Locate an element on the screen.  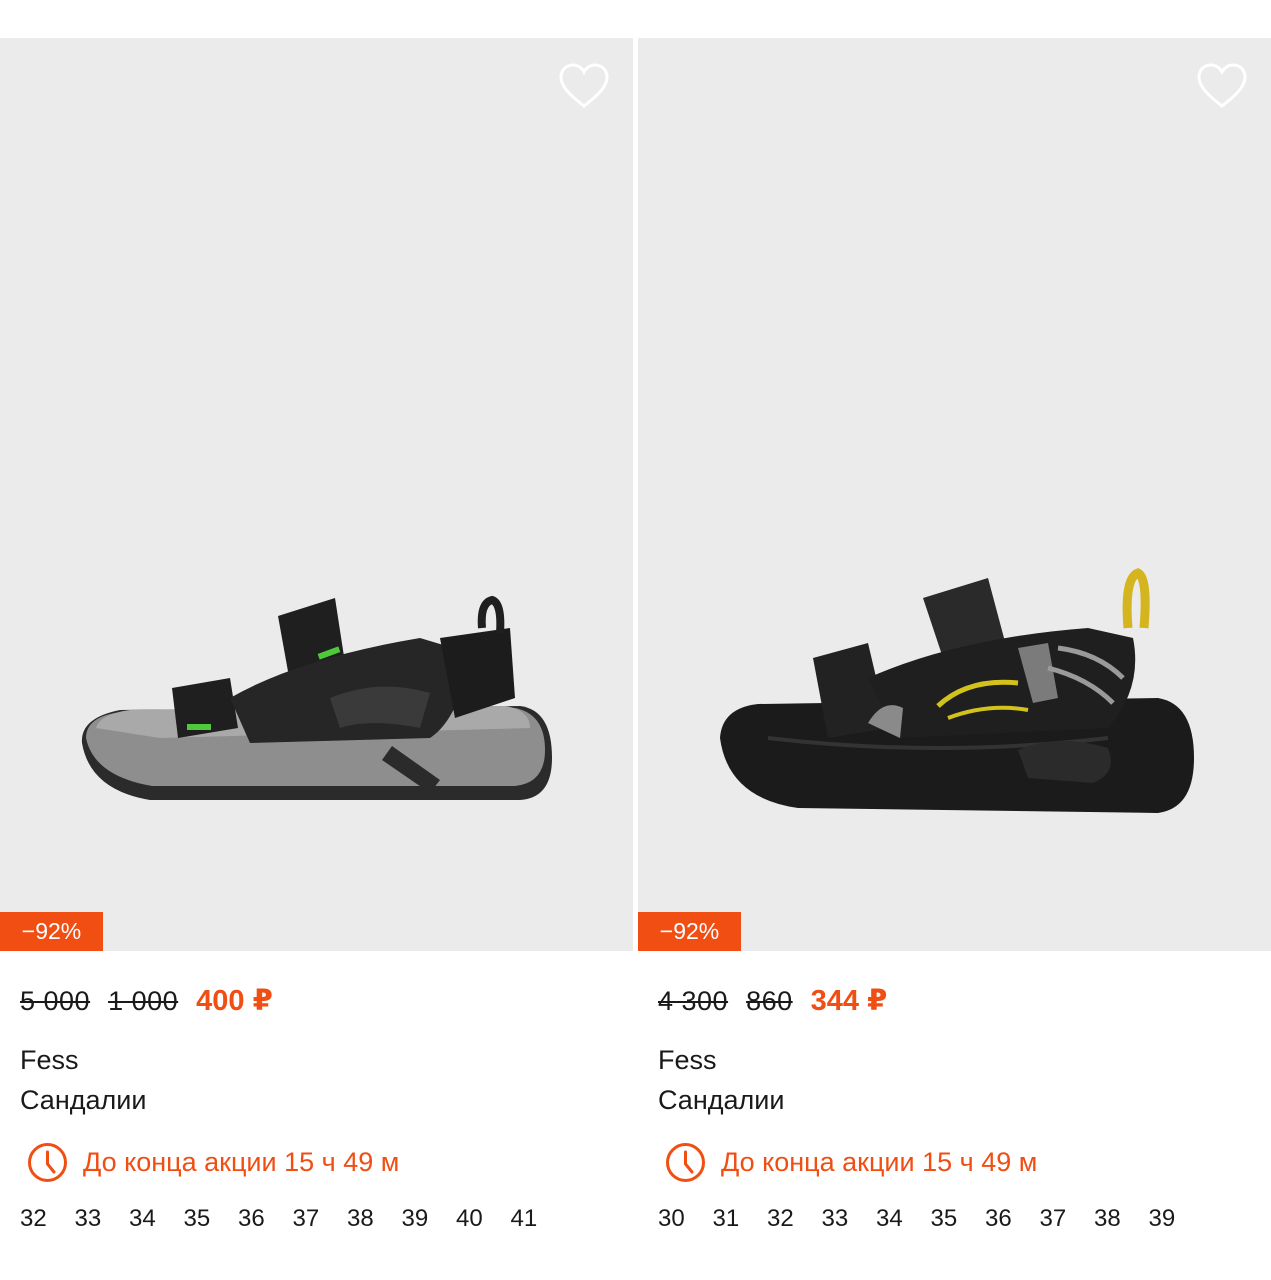
price-current: 344 ₽ is located at coordinates (849, 1001).